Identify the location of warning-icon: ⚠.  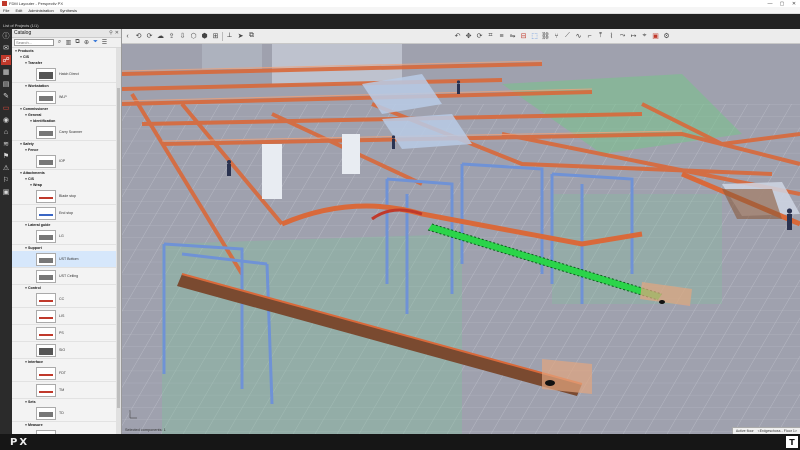
(6, 168).